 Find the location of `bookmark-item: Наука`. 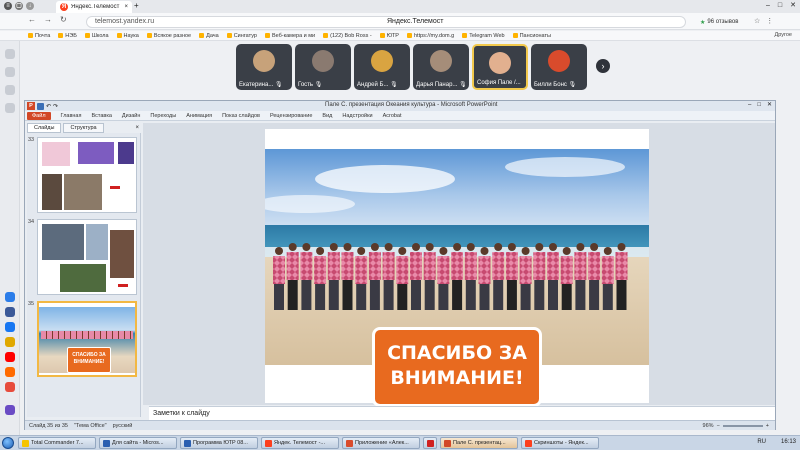

bookmark-item: Наука is located at coordinates (127, 36).